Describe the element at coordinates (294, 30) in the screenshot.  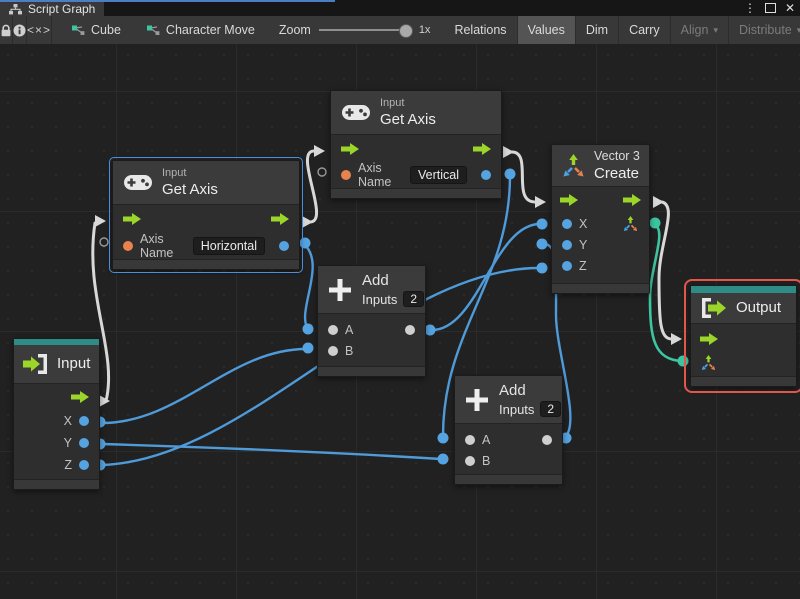
I see `zoom-label: Zoom` at that location.